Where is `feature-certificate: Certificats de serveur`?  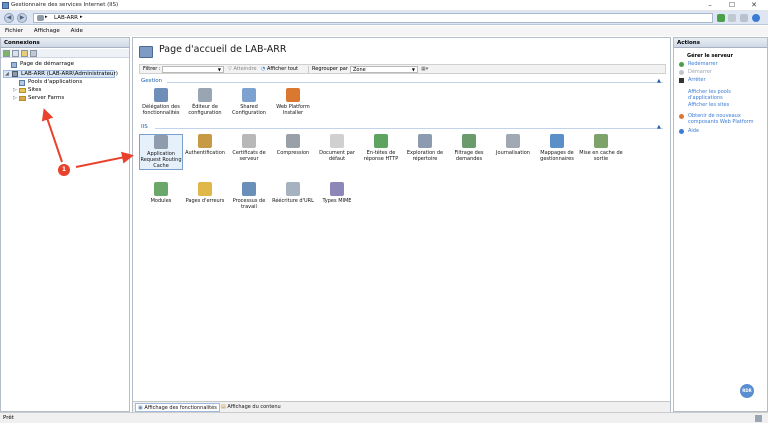 feature-certificate: Certificats de serveur is located at coordinates (249, 148).